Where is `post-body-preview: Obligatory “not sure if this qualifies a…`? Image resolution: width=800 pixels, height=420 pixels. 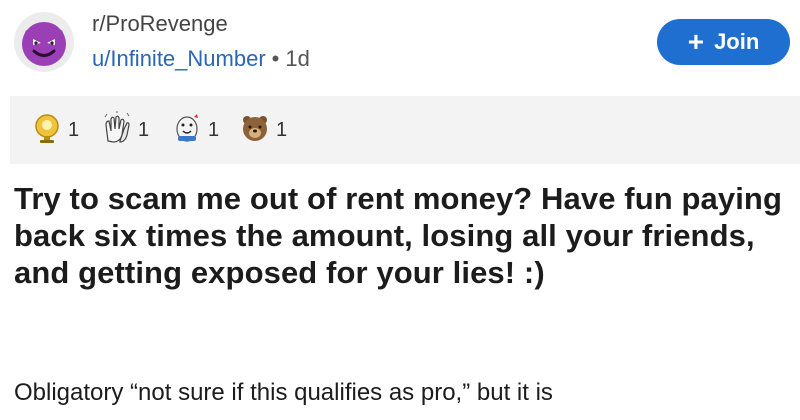 post-body-preview: Obligatory “not sure if this qualifies a… is located at coordinates (283, 392).